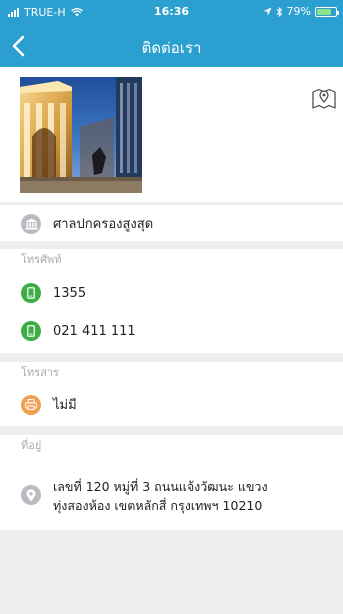 The width and height of the screenshot is (343, 614). I want to click on organization-name: ศาลปกครองสูงสุด, so click(103, 224).